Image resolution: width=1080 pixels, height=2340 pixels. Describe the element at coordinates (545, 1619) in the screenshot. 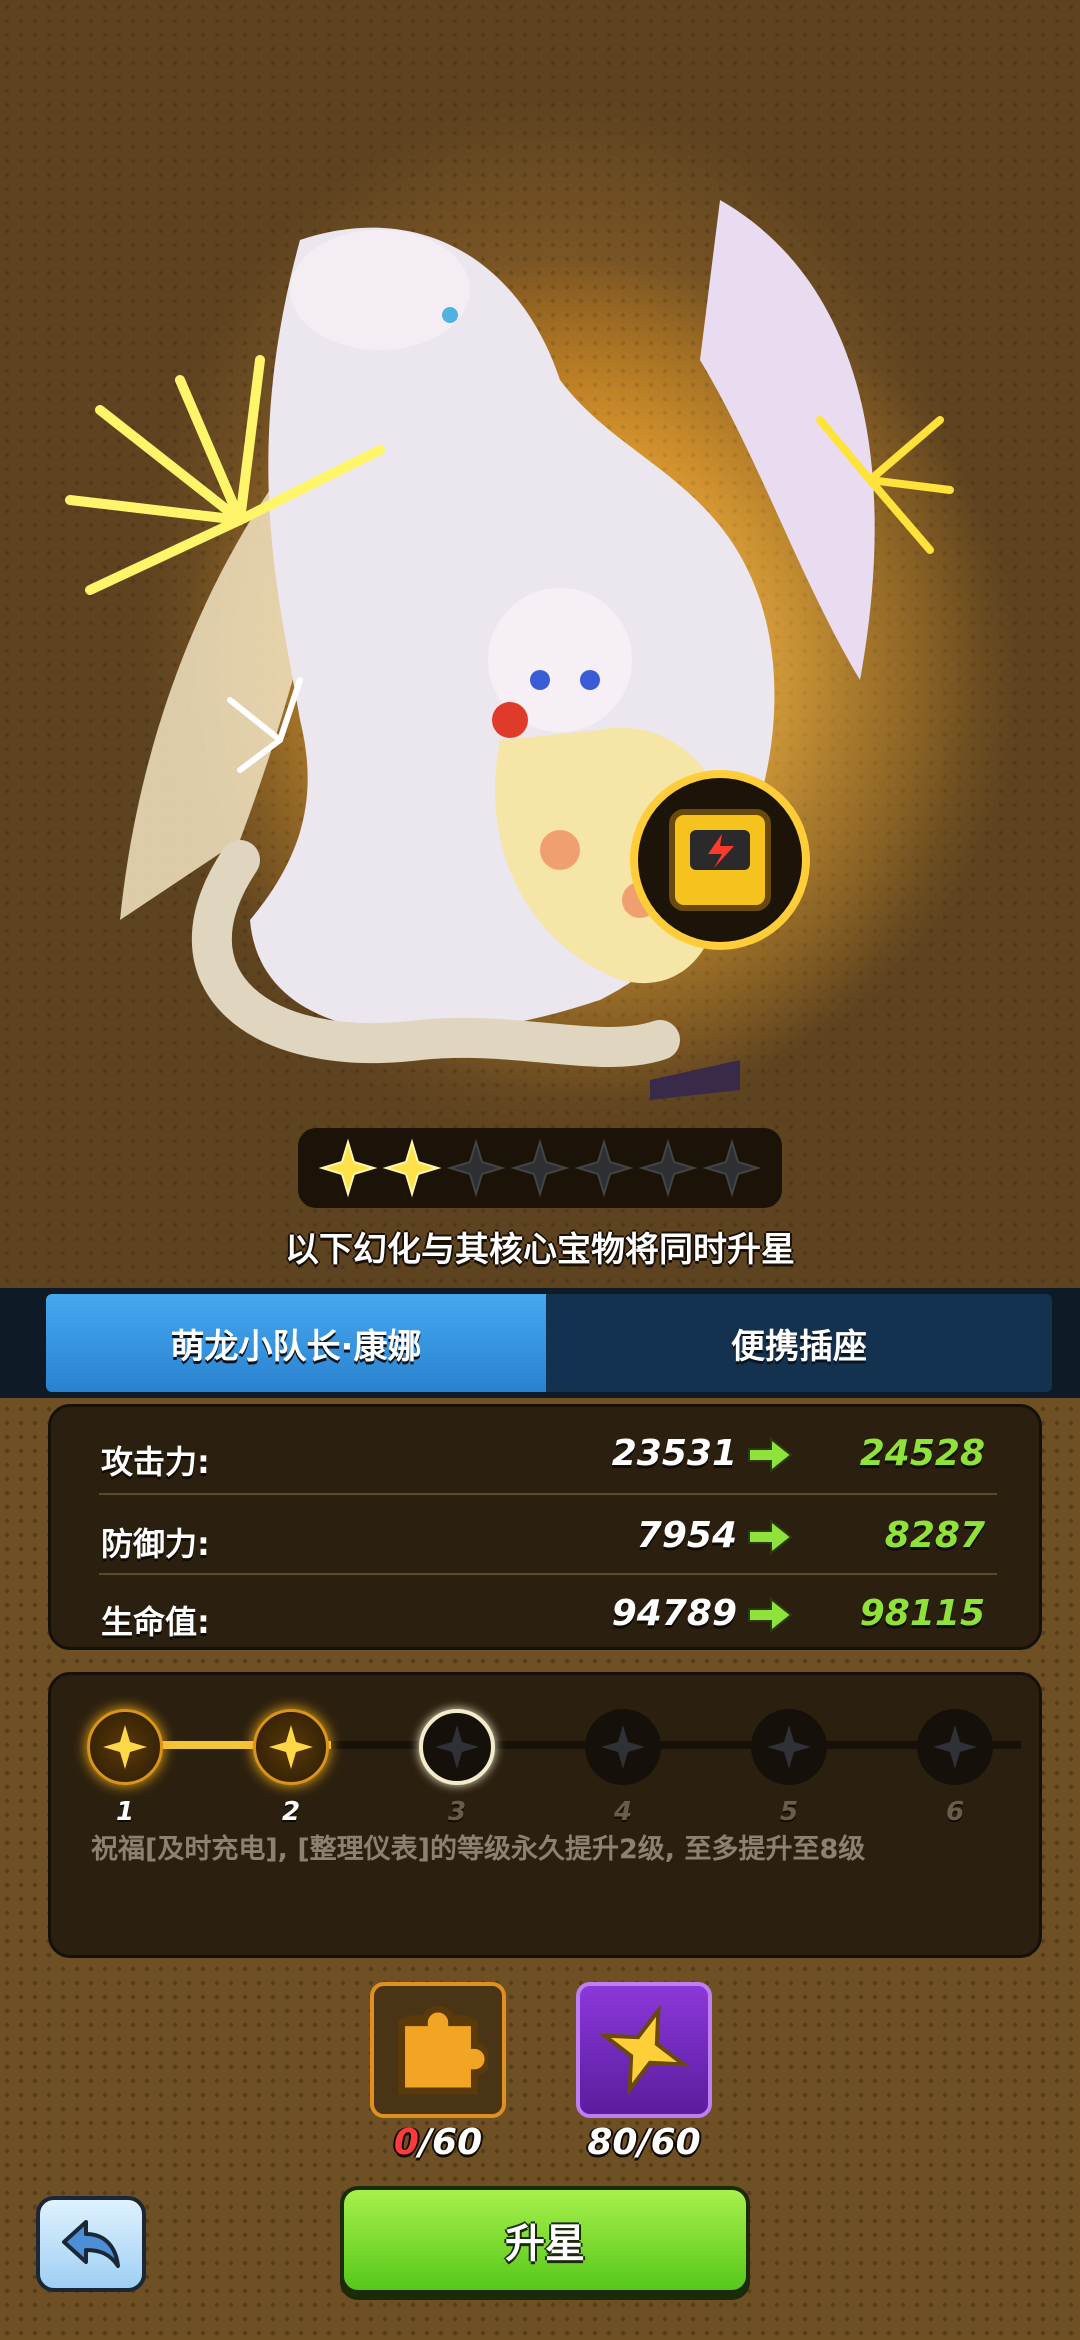

I see `stat-row-hp: 生命值: 94789 98115` at that location.